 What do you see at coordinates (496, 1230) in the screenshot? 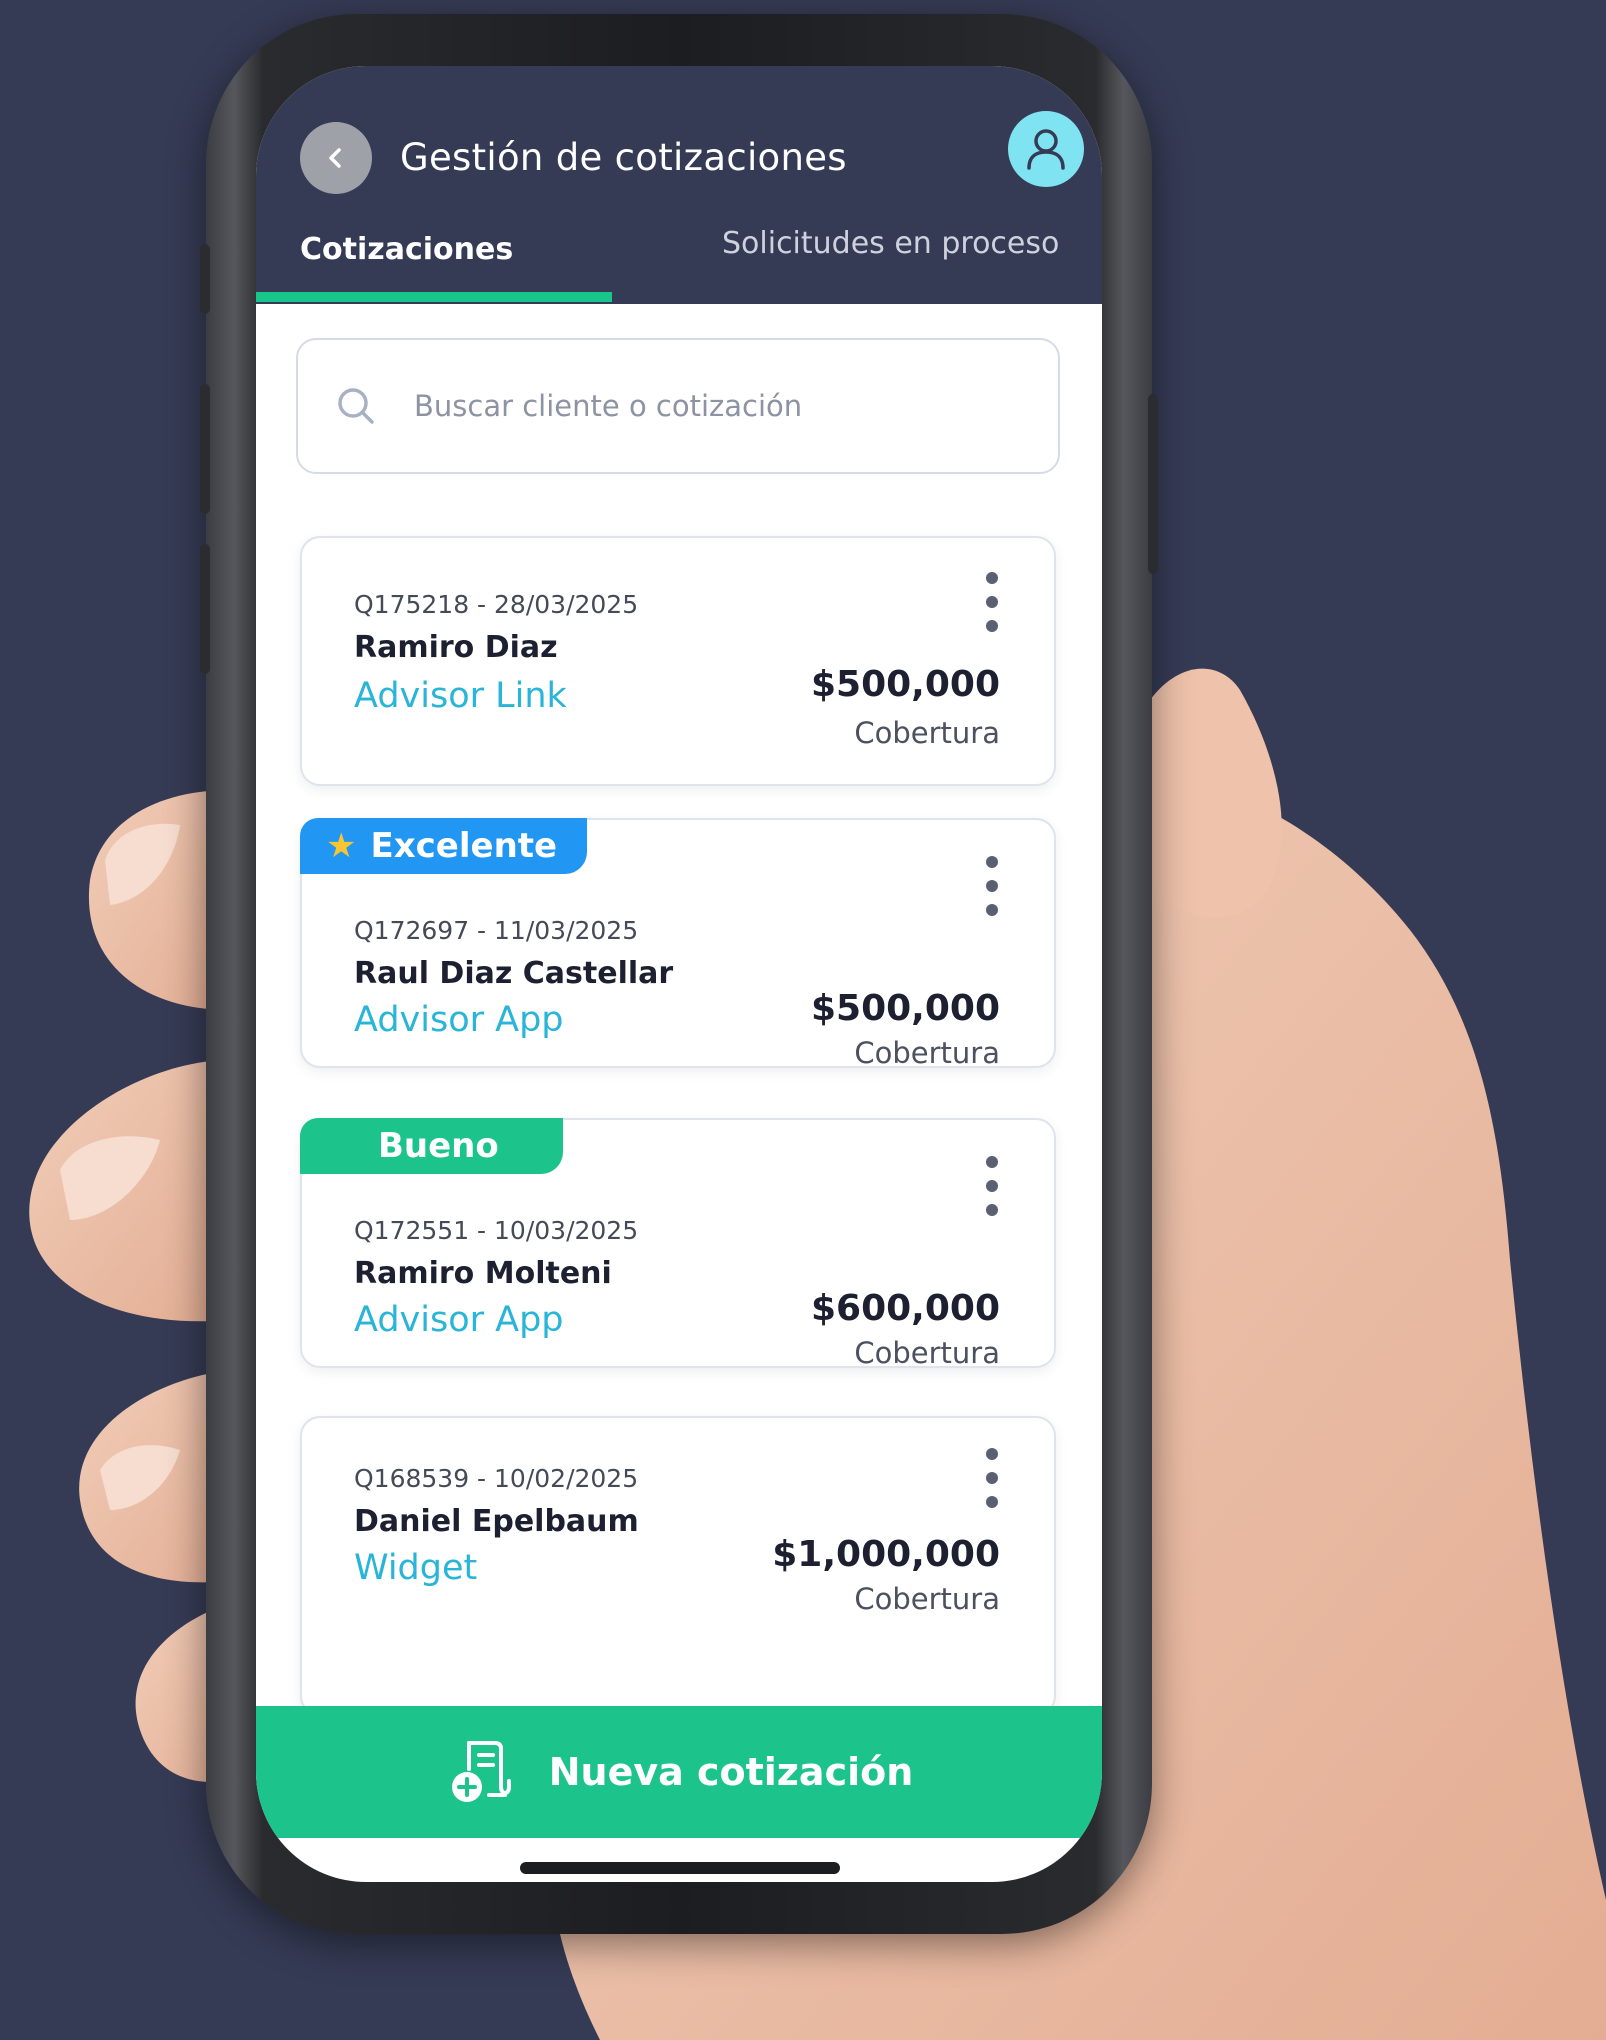
I see `quote-id-date: Q172551 - 10/03/2025` at bounding box center [496, 1230].